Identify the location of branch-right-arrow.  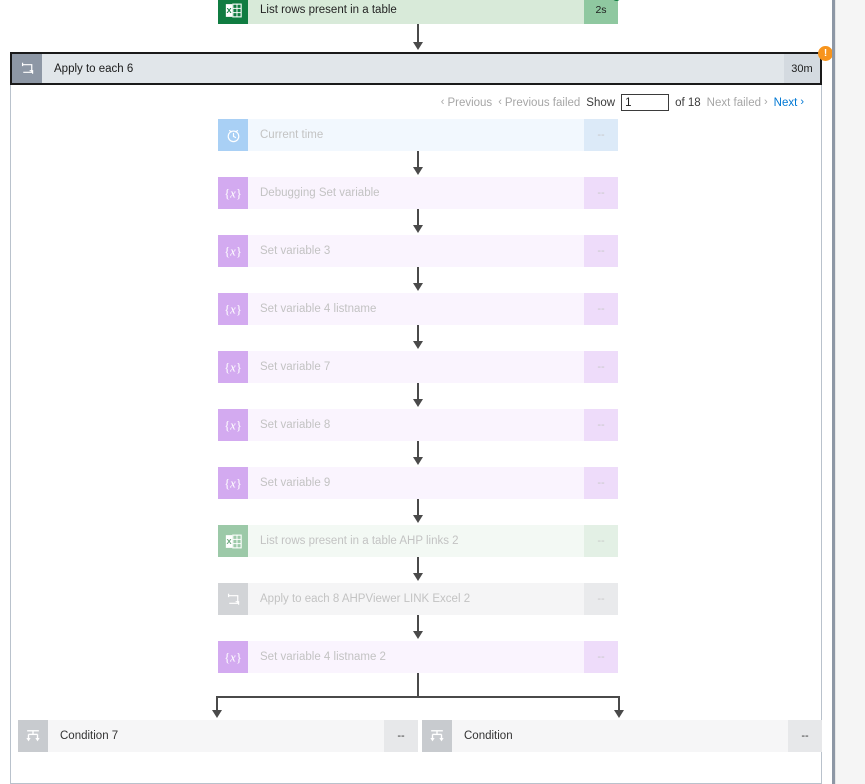
(619, 714).